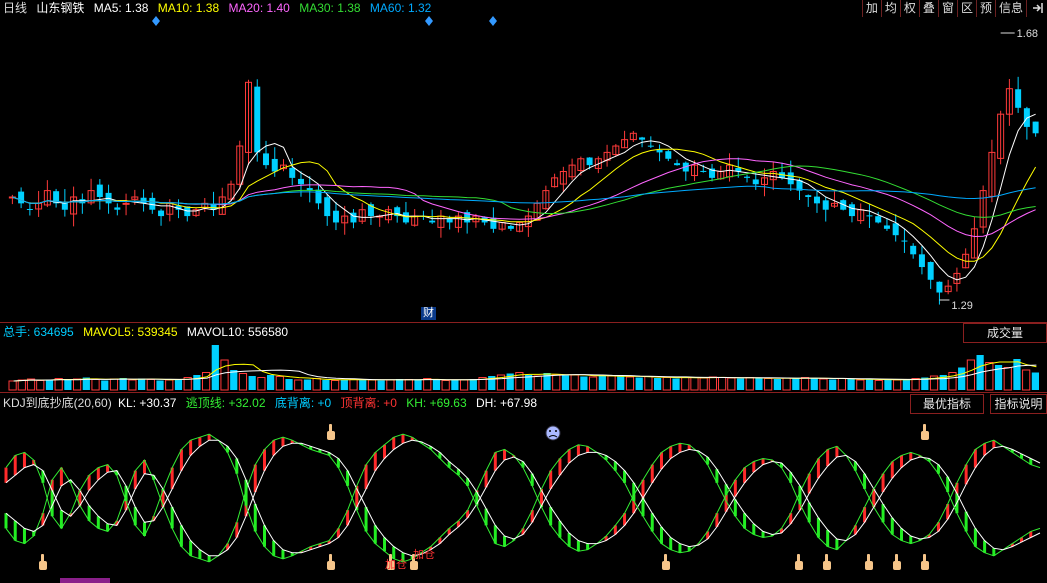  What do you see at coordinates (553, 433) in the screenshot?
I see `sad-face-icon` at bounding box center [553, 433].